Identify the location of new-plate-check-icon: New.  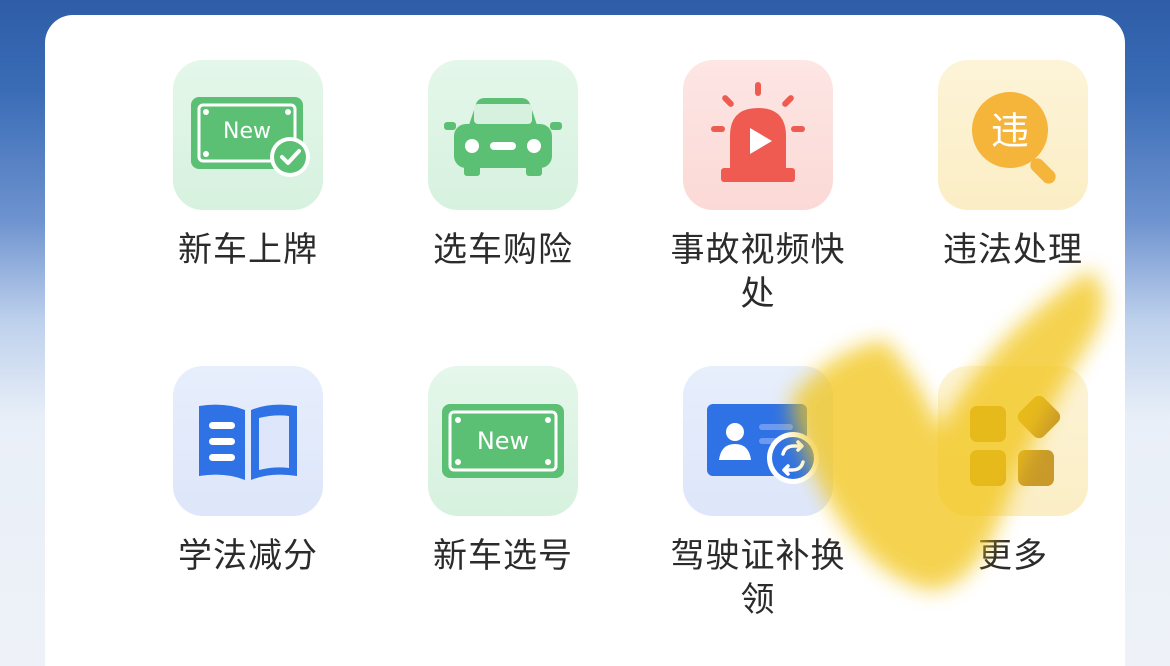
(248, 135).